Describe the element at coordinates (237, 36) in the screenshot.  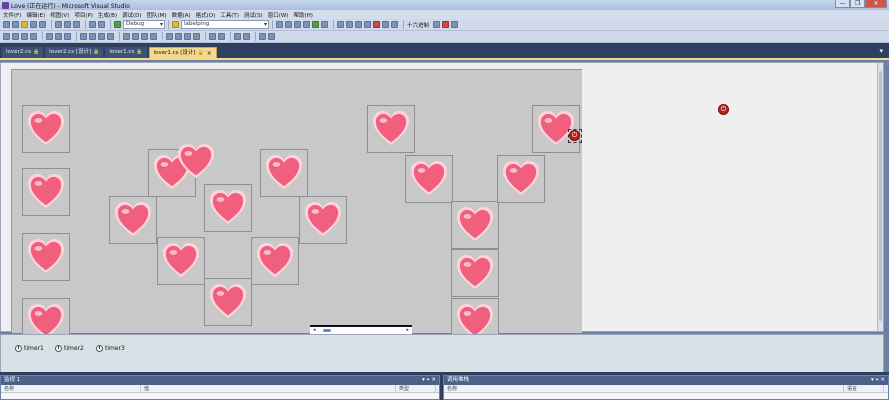
I see `bring-to-front-icon` at that location.